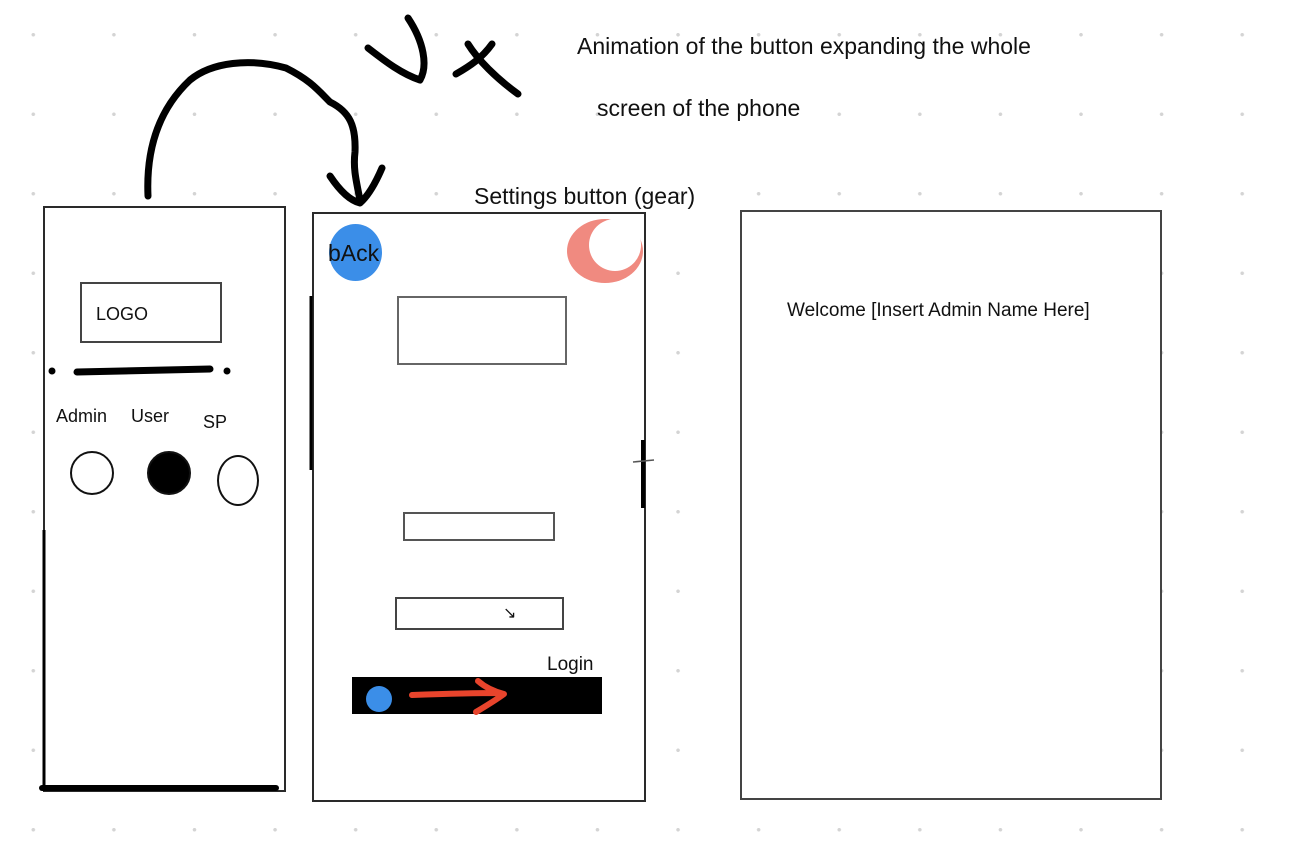 Image resolution: width=1290 pixels, height=862 pixels. I want to click on cursor-mark: ↘, so click(510, 613).